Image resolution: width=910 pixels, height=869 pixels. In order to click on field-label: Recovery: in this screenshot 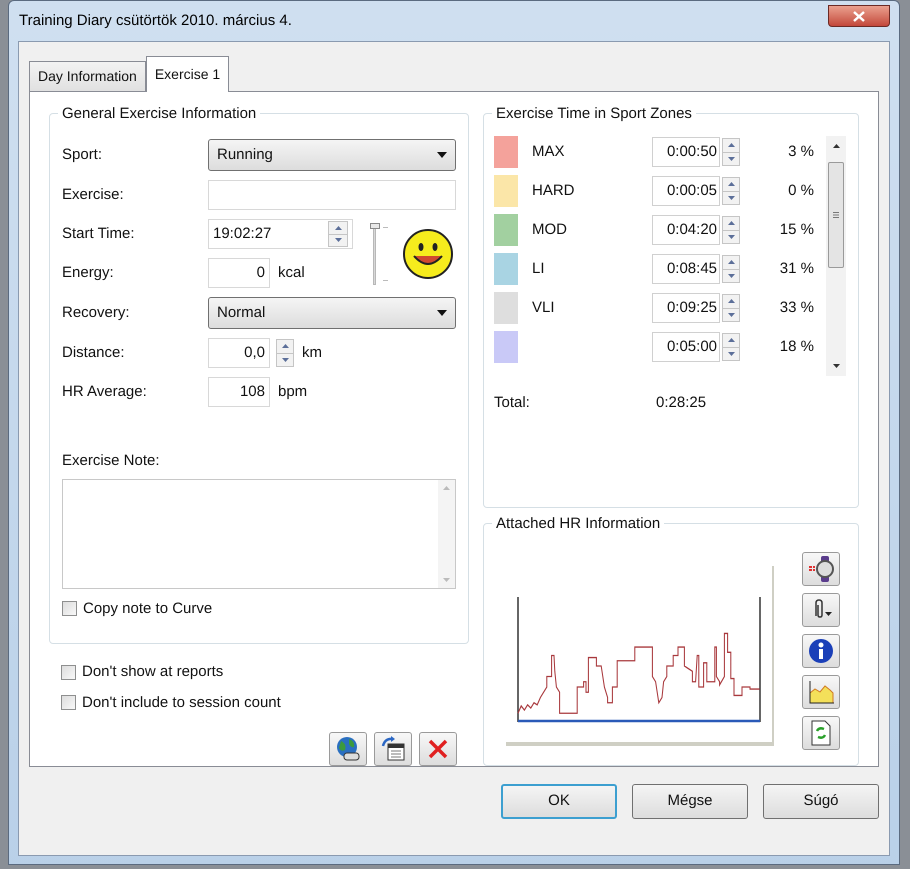, I will do `click(96, 312)`.